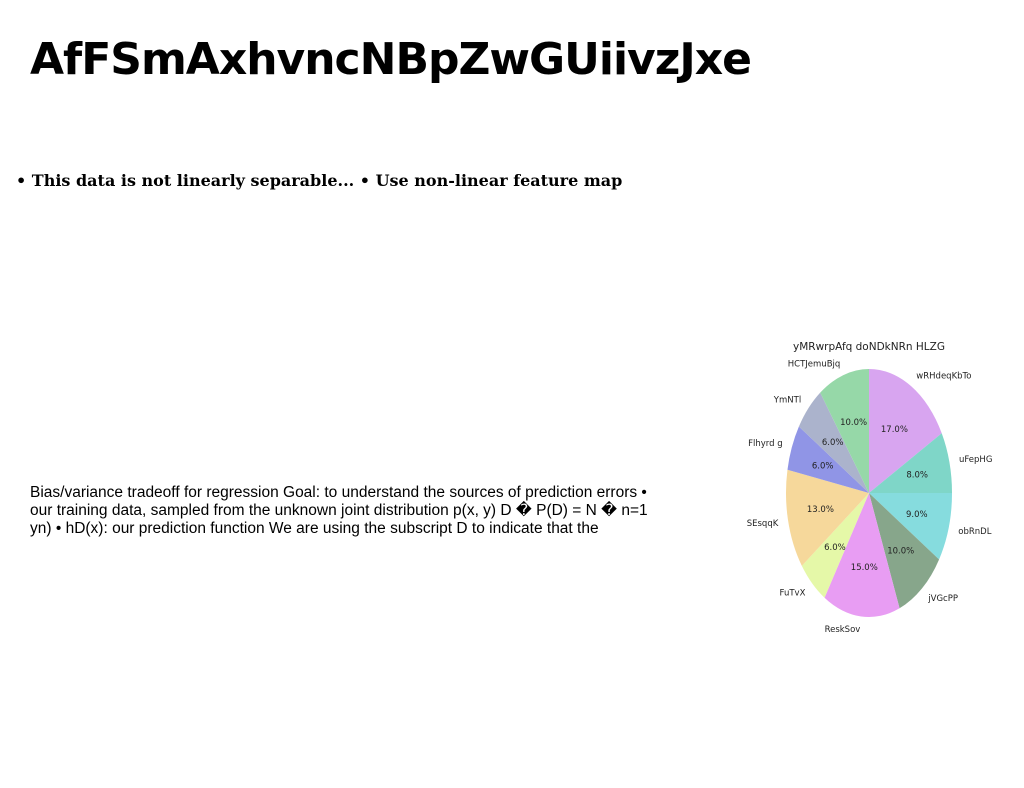 This screenshot has height=788, width=1024. Describe the element at coordinates (391, 59) in the screenshot. I see `slide-title: AfFSmAxhvncNBpZwGUiivzJxe` at that location.